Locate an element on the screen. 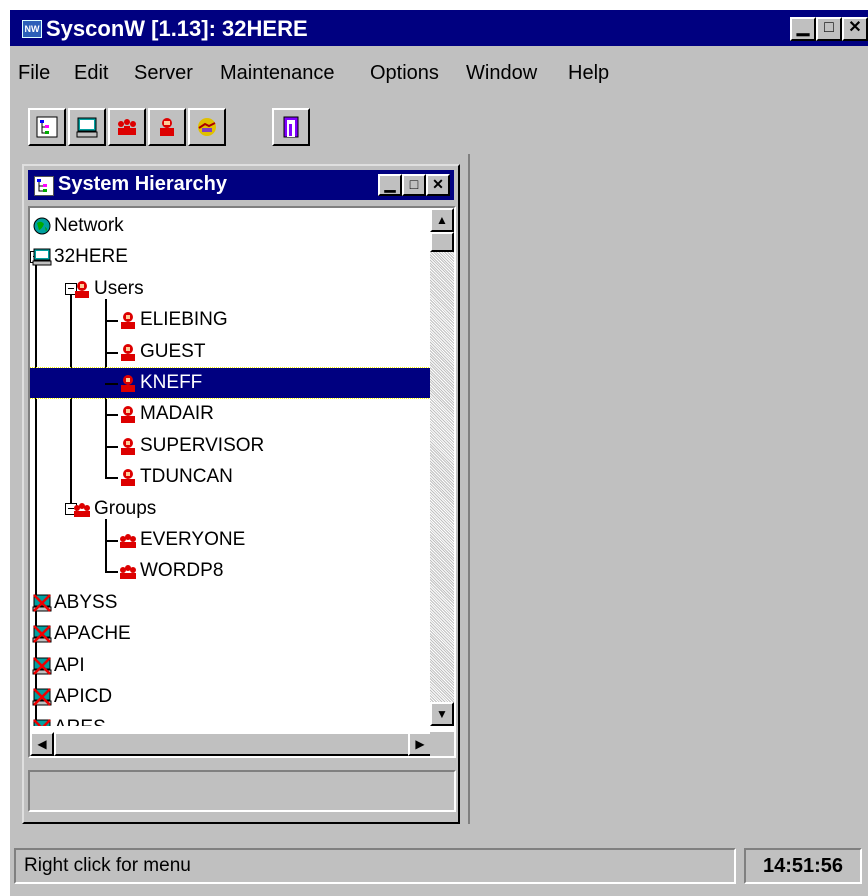  tree-node-abyss: ABYSS is located at coordinates (231, 603).